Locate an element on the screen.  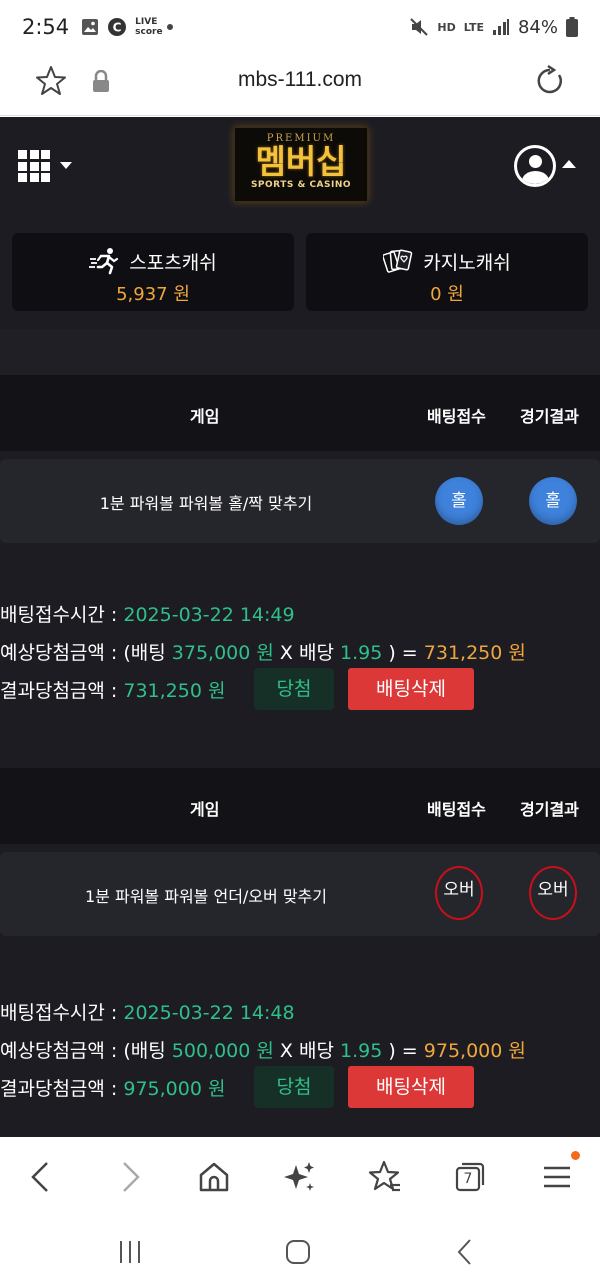
home-nav-icon is located at coordinates (298, 1252).